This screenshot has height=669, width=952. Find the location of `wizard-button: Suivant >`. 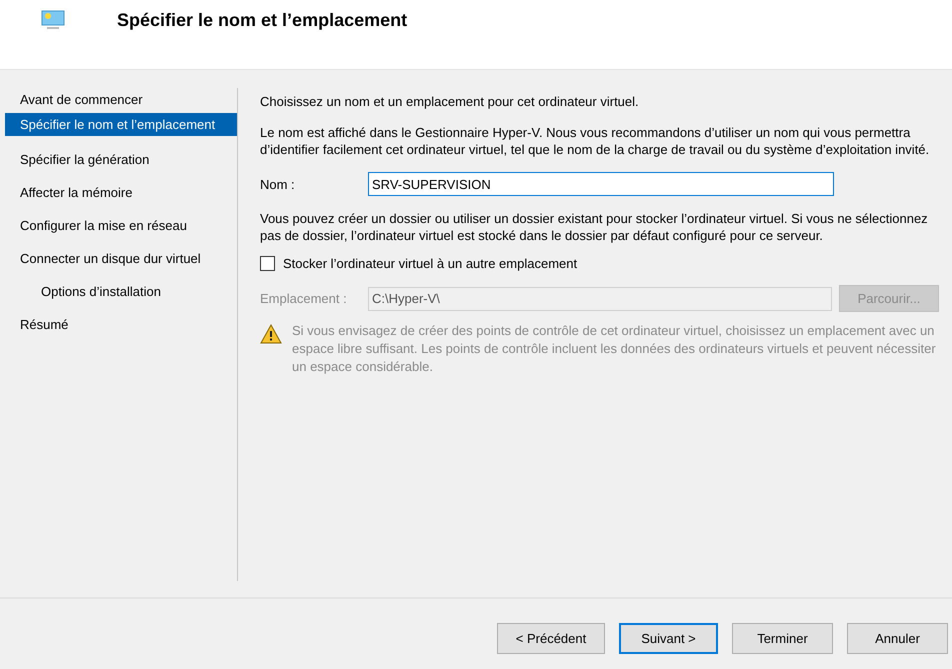

wizard-button: Suivant > is located at coordinates (668, 638).